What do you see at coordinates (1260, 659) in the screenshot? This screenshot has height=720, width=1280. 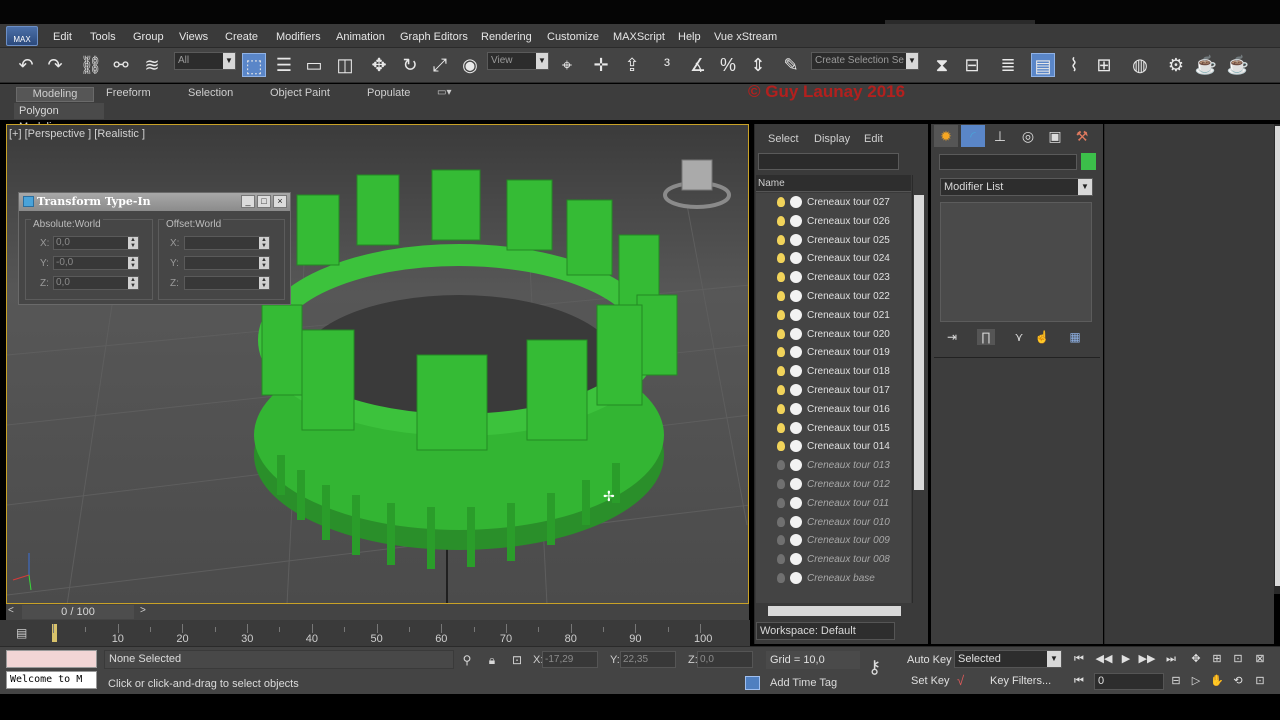 I see `zoom-extents-all-icon: ⊠` at bounding box center [1260, 659].